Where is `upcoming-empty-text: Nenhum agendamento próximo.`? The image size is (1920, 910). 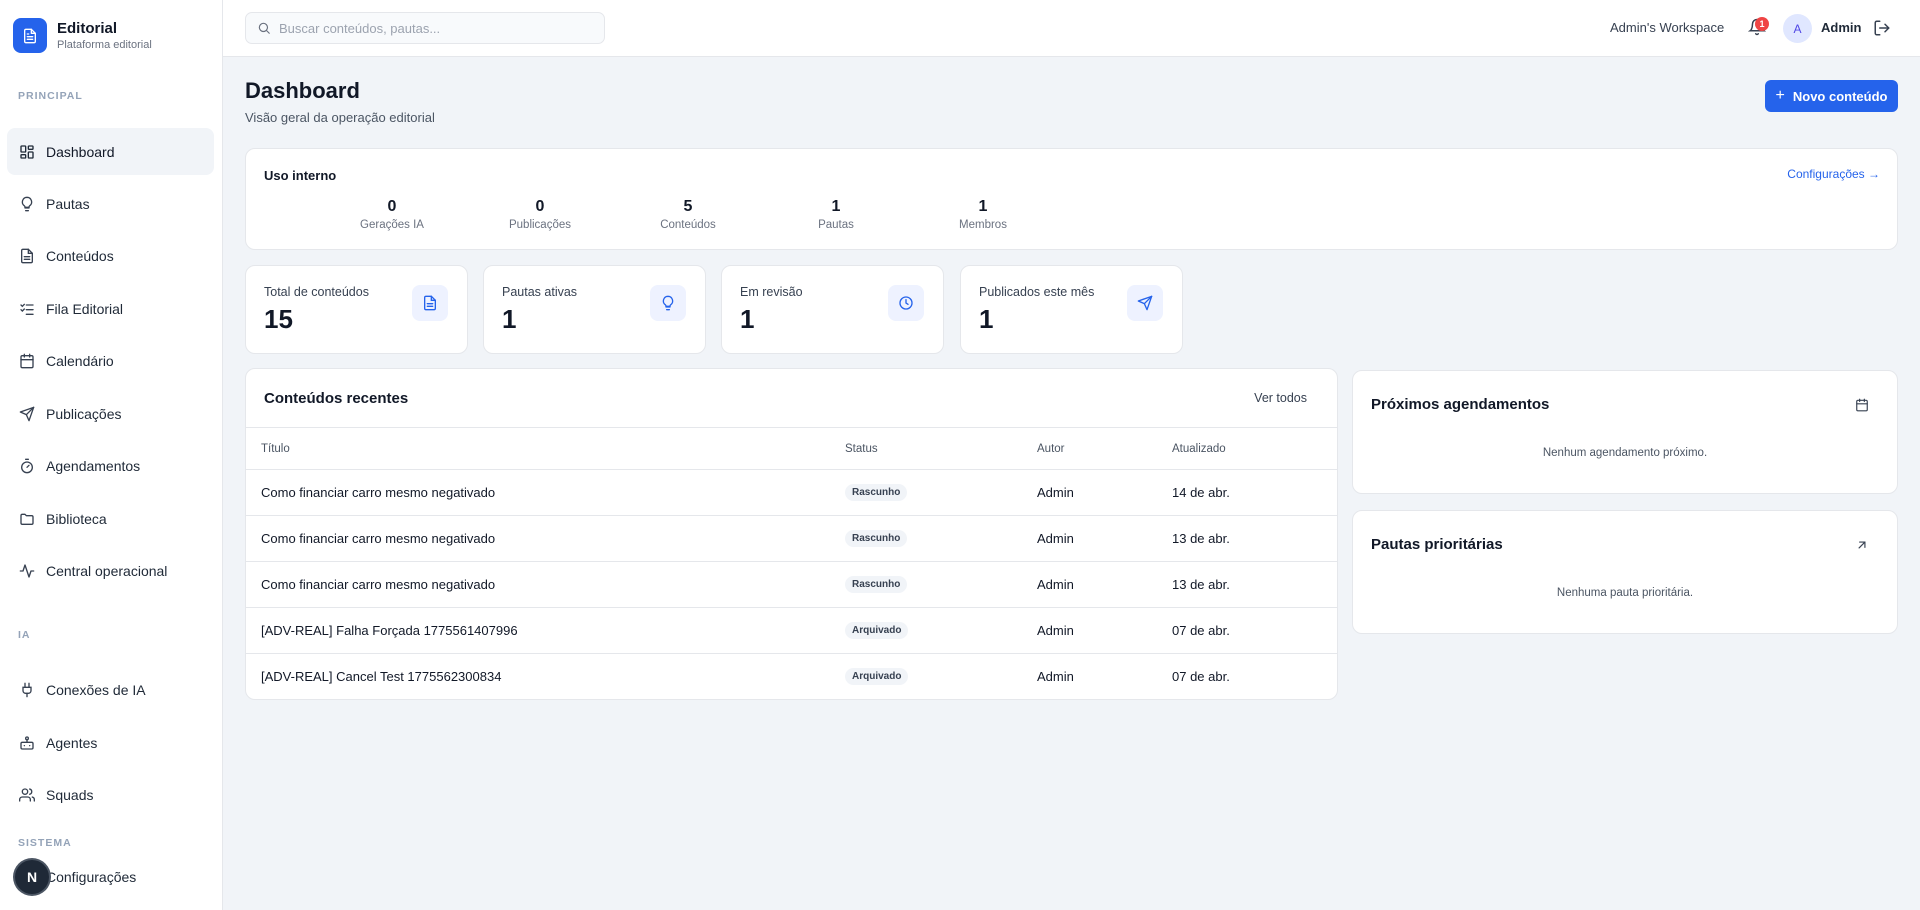 upcoming-empty-text: Nenhum agendamento próximo. is located at coordinates (1625, 453).